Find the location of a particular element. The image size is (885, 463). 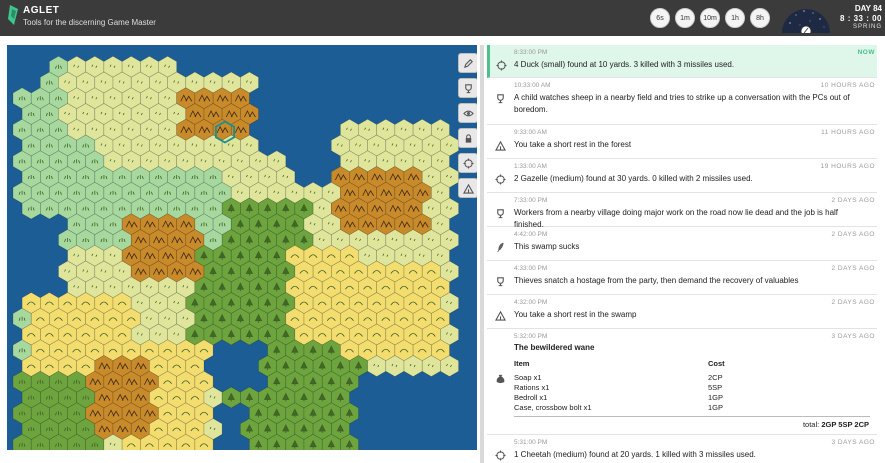

col-item-header: Item is located at coordinates (522, 363).